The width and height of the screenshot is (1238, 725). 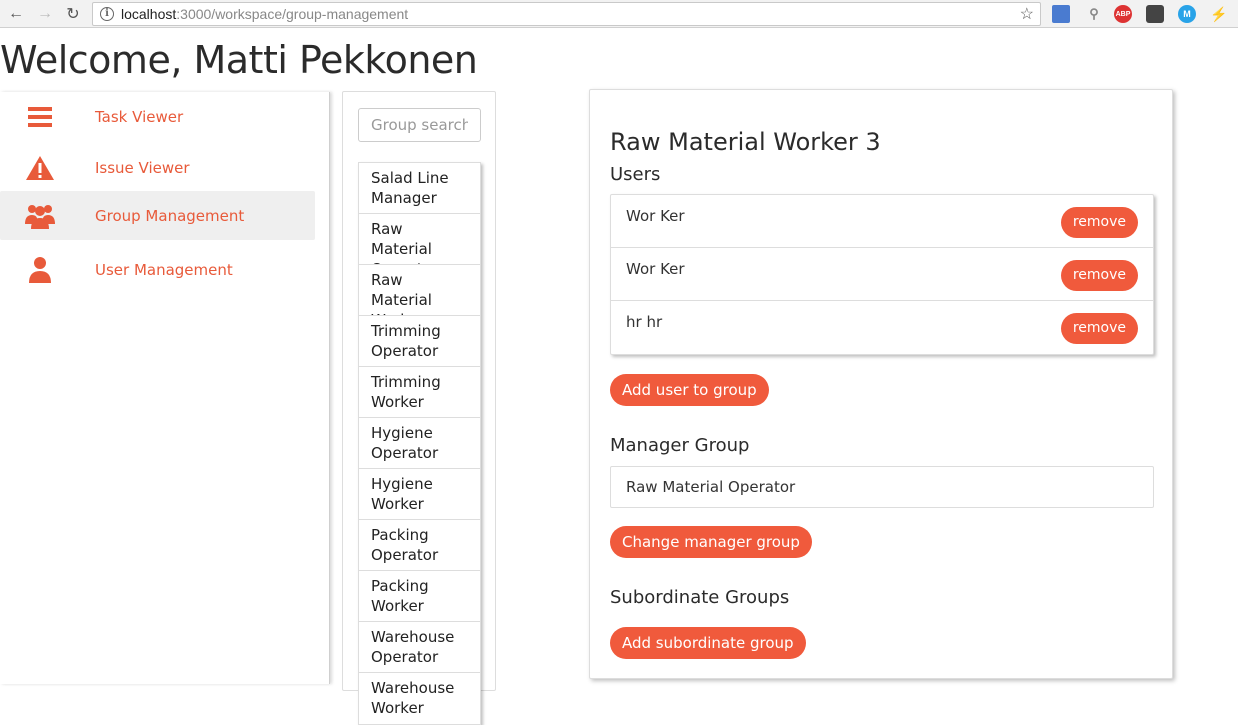 What do you see at coordinates (419, 341) in the screenshot?
I see `group-list-item: Trimming Operator` at bounding box center [419, 341].